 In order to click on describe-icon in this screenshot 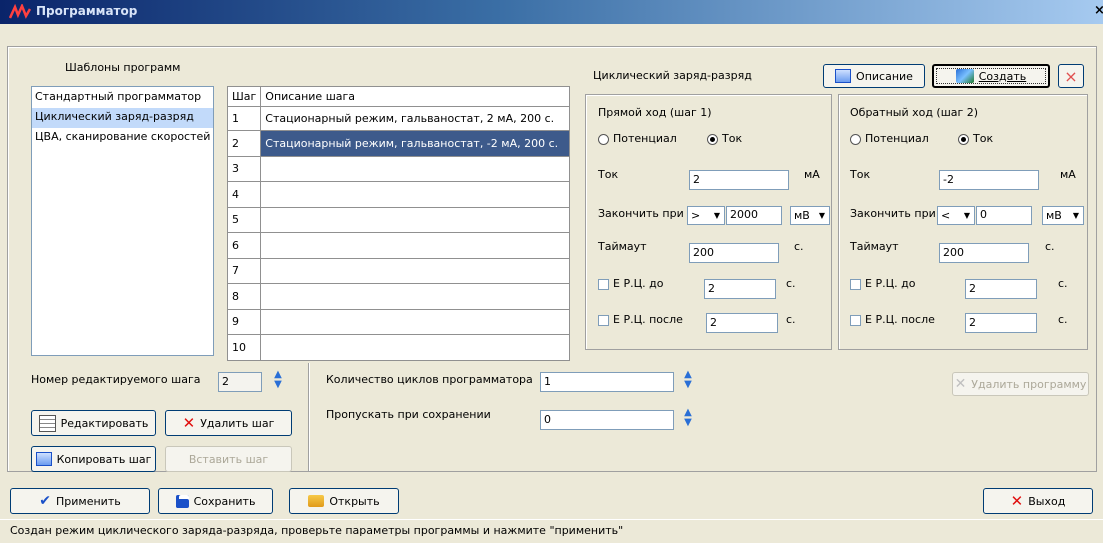, I will do `click(843, 76)`.